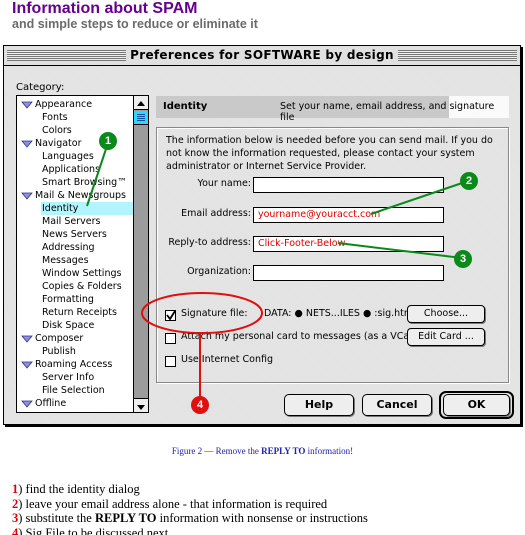  What do you see at coordinates (190, 489) in the screenshot?
I see `step-item: 1) find the identity dialog` at bounding box center [190, 489].